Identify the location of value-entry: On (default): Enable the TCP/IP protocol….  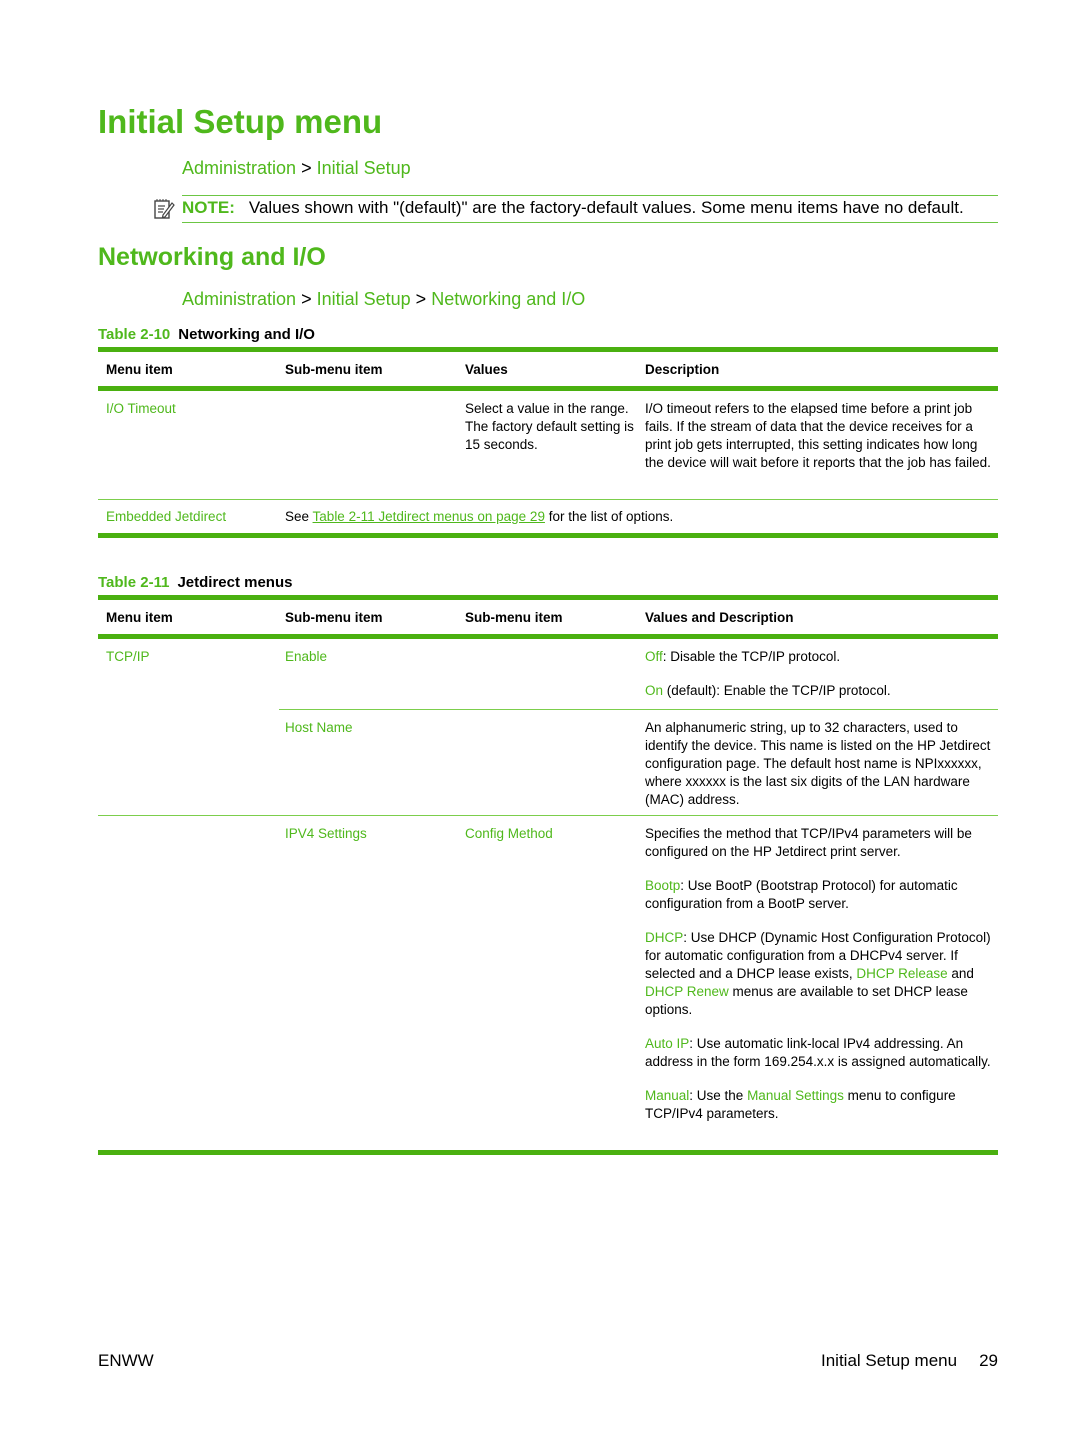
(820, 691).